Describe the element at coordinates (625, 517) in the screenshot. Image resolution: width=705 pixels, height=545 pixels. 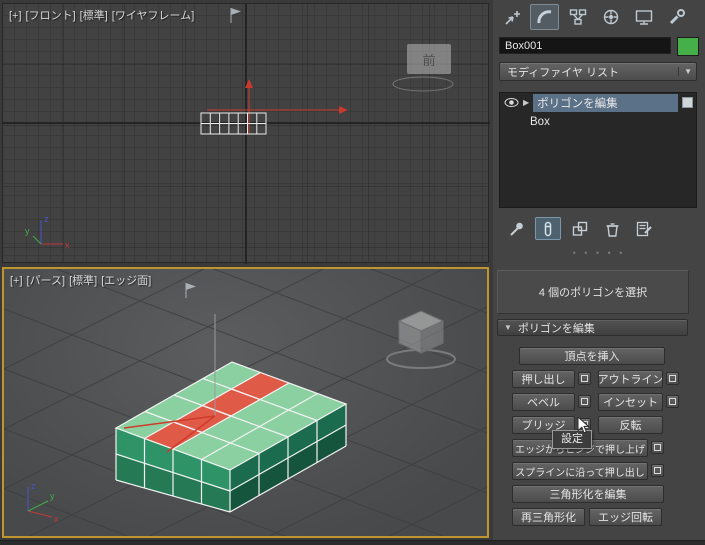
I see `turn-edge-button: エッジ回転` at that location.